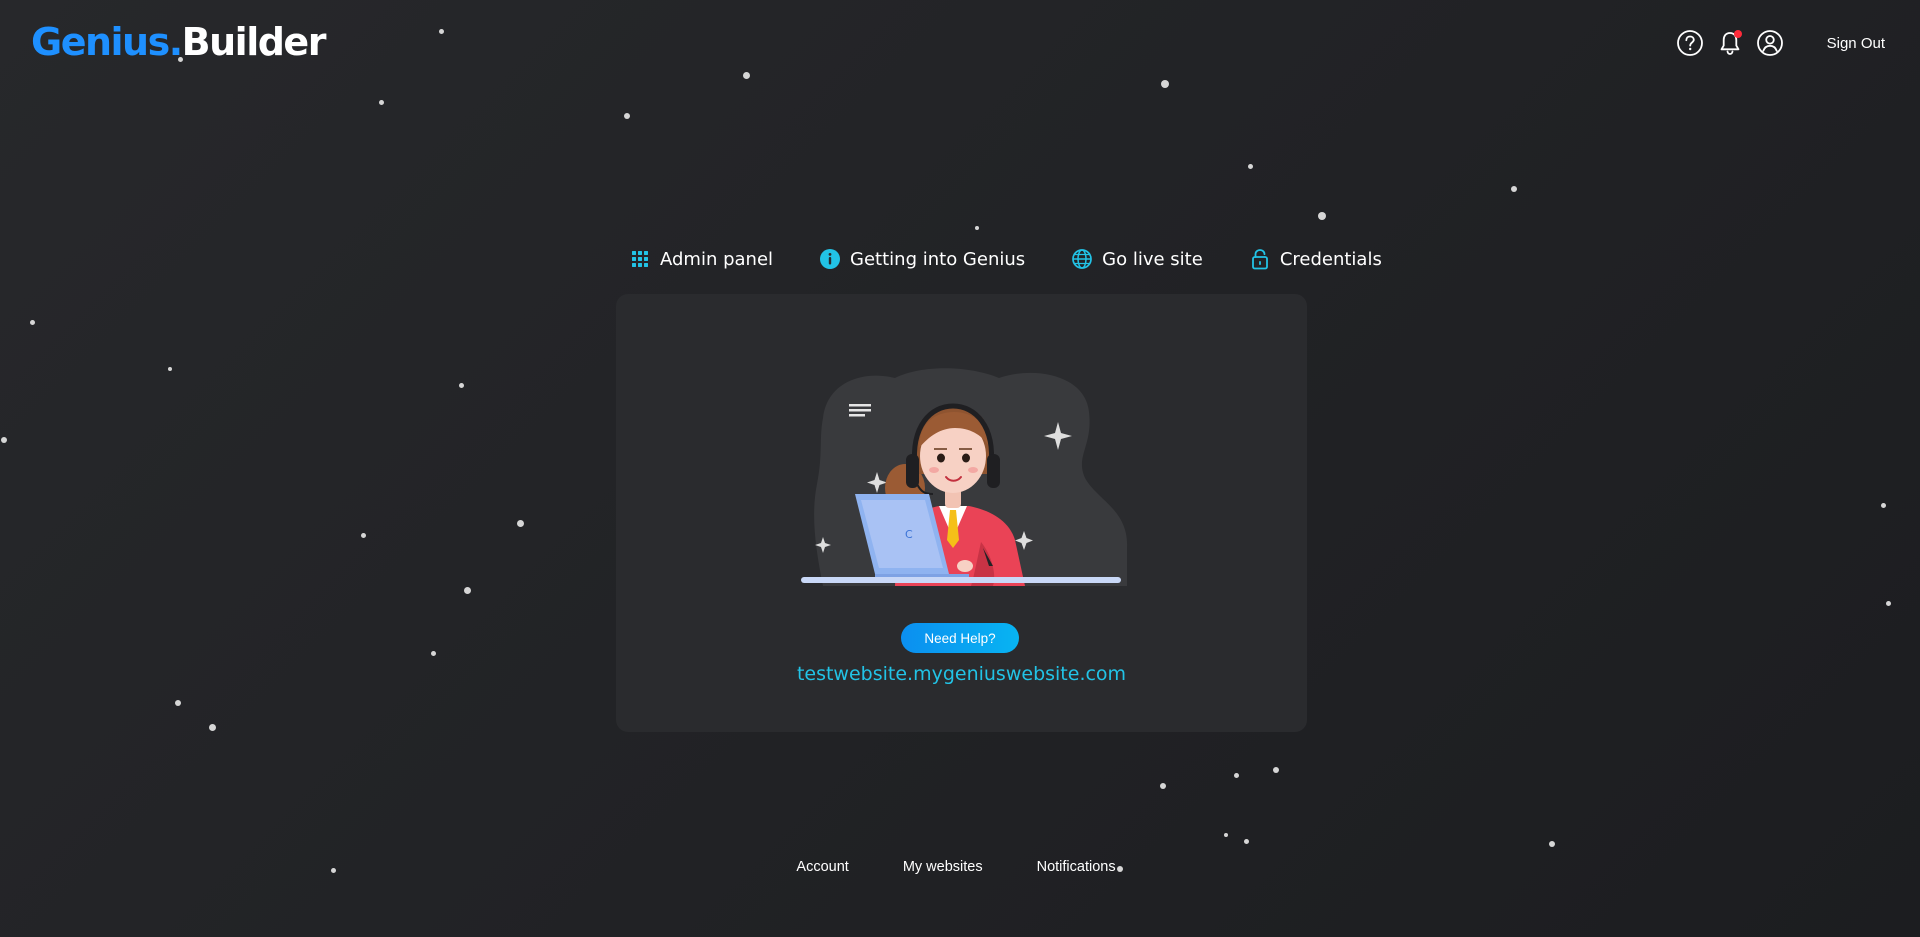 This screenshot has width=1920, height=937. I want to click on tab-label: Credentials, so click(1330, 259).